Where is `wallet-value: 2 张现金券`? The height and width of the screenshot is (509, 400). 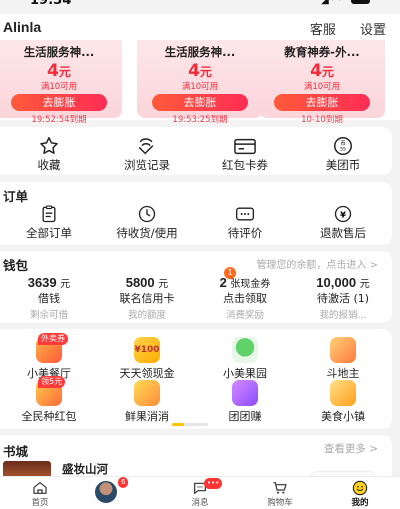 wallet-value: 2 张现金券 is located at coordinates (245, 282).